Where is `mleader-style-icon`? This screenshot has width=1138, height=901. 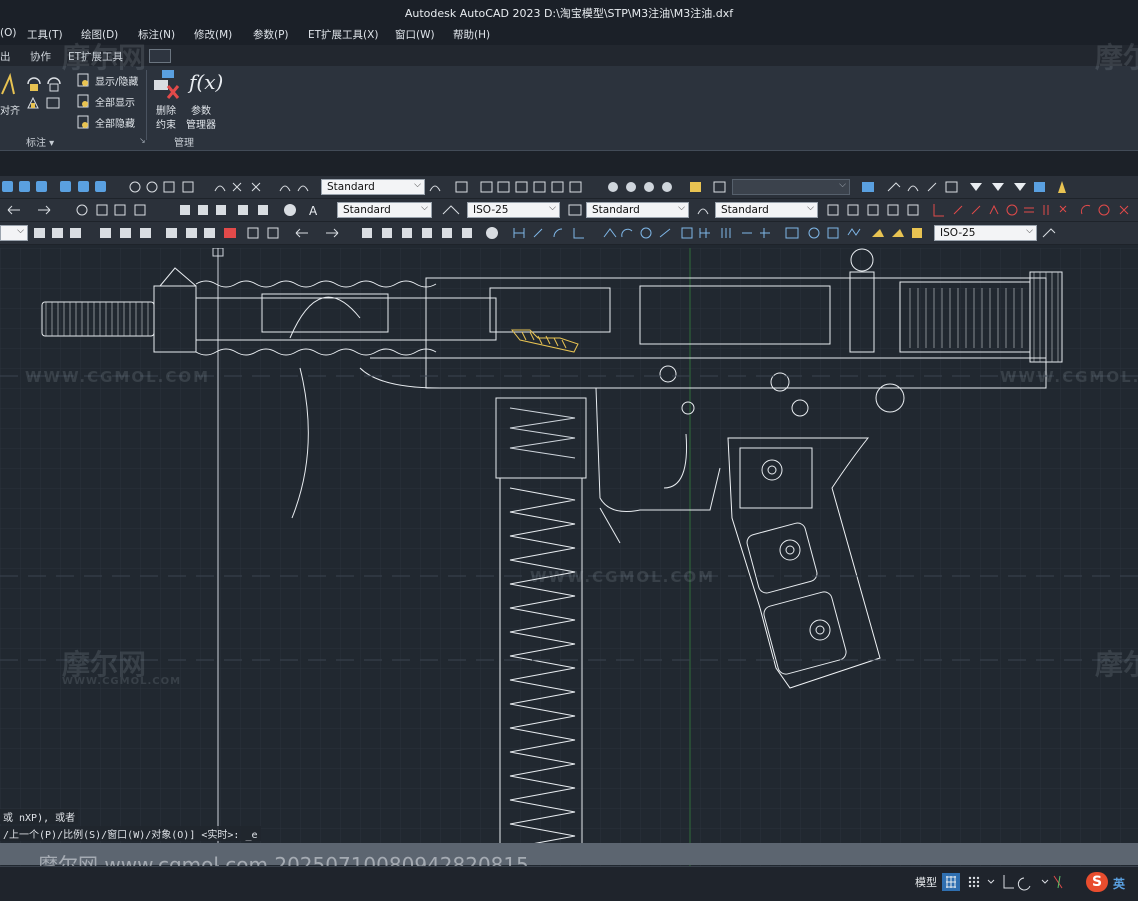
mleader-style-icon is located at coordinates (705, 210).